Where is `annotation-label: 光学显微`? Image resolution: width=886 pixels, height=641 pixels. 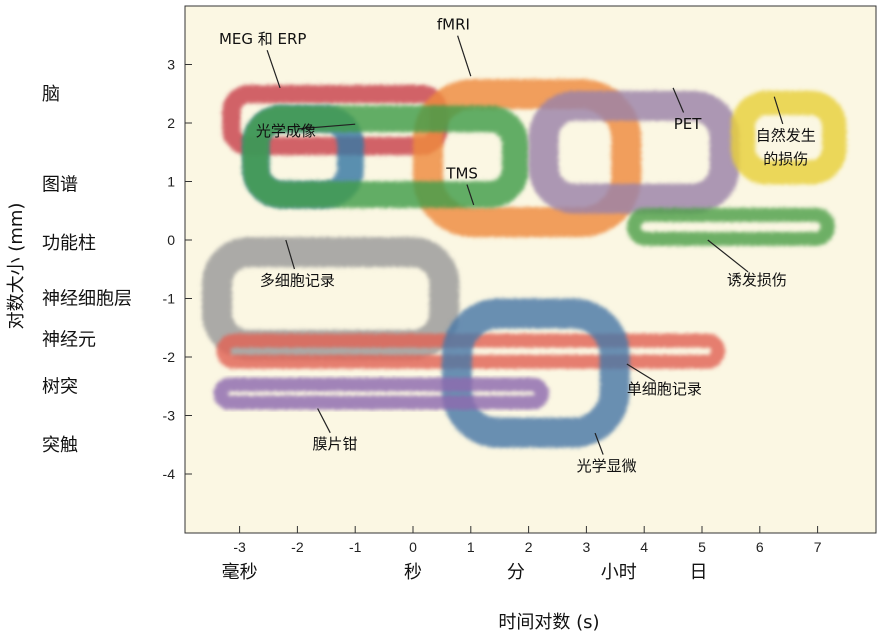 annotation-label: 光学显微 is located at coordinates (607, 466).